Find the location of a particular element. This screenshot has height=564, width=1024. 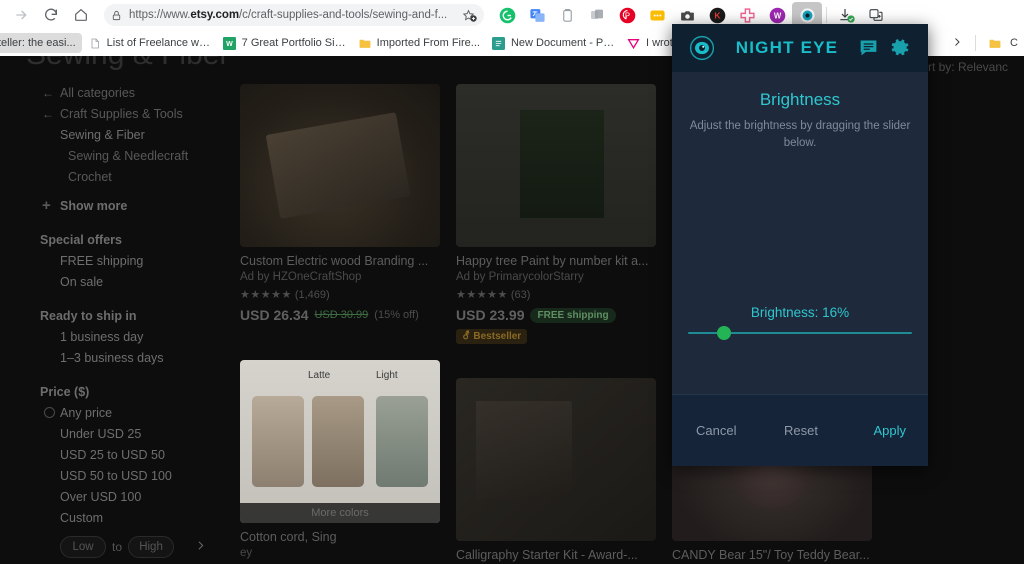

sidebar-item-25-to-50: USD 25 to USD 50 is located at coordinates (109, 454).